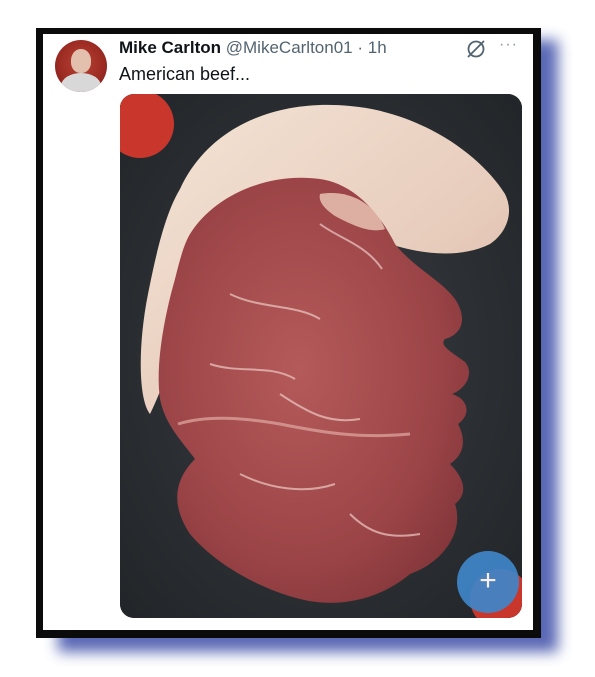 Image resolution: width=595 pixels, height=677 pixels. I want to click on post-header: Mike Carlton @MikeCarlton01 · 1h, so click(253, 48).